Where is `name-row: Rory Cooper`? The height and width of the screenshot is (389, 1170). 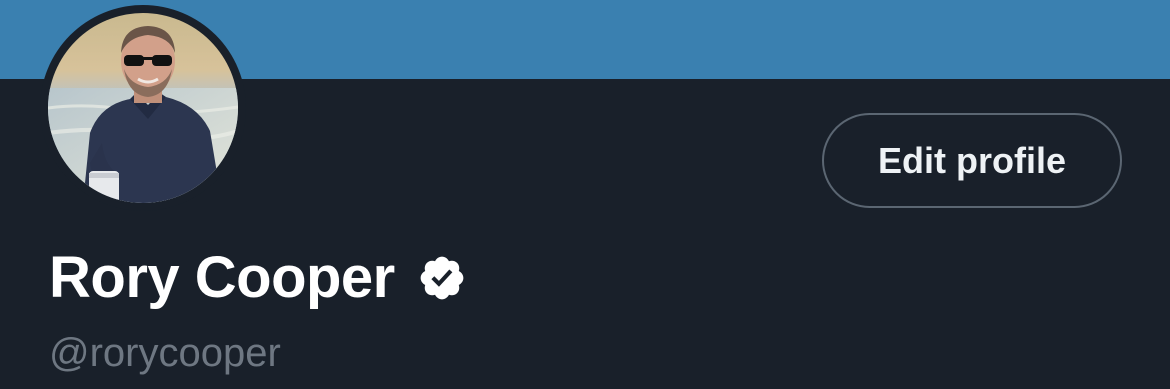 name-row: Rory Cooper is located at coordinates (258, 278).